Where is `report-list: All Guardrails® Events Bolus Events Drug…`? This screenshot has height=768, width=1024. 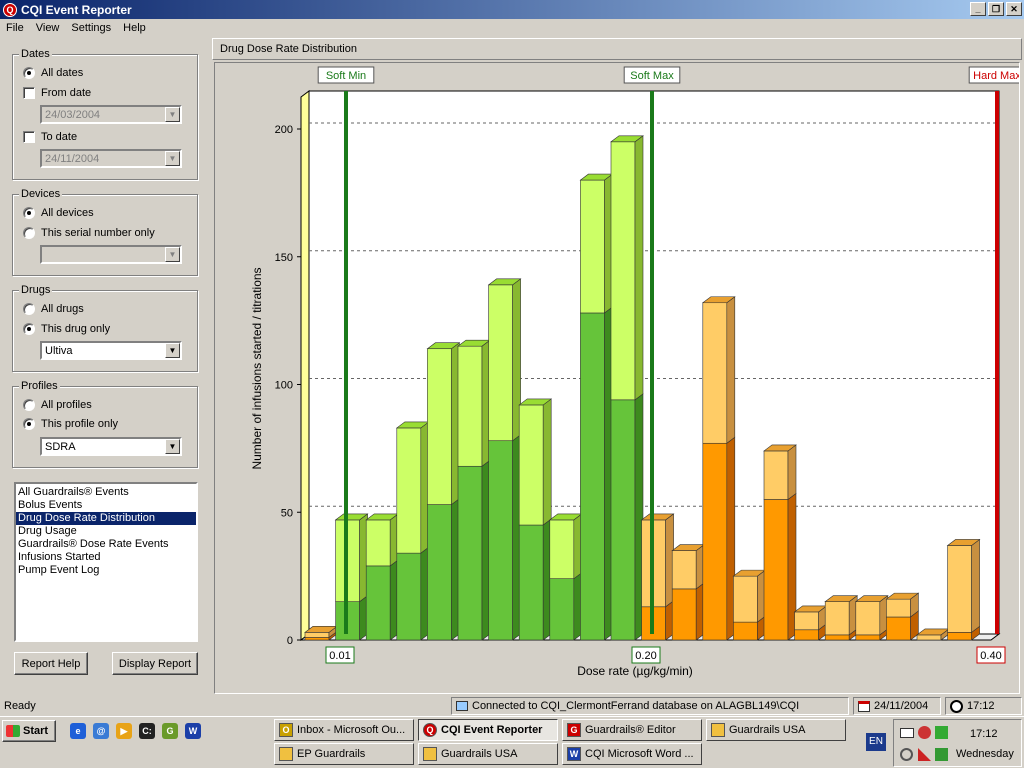 report-list: All Guardrails® Events Bolus Events Drug… is located at coordinates (106, 562).